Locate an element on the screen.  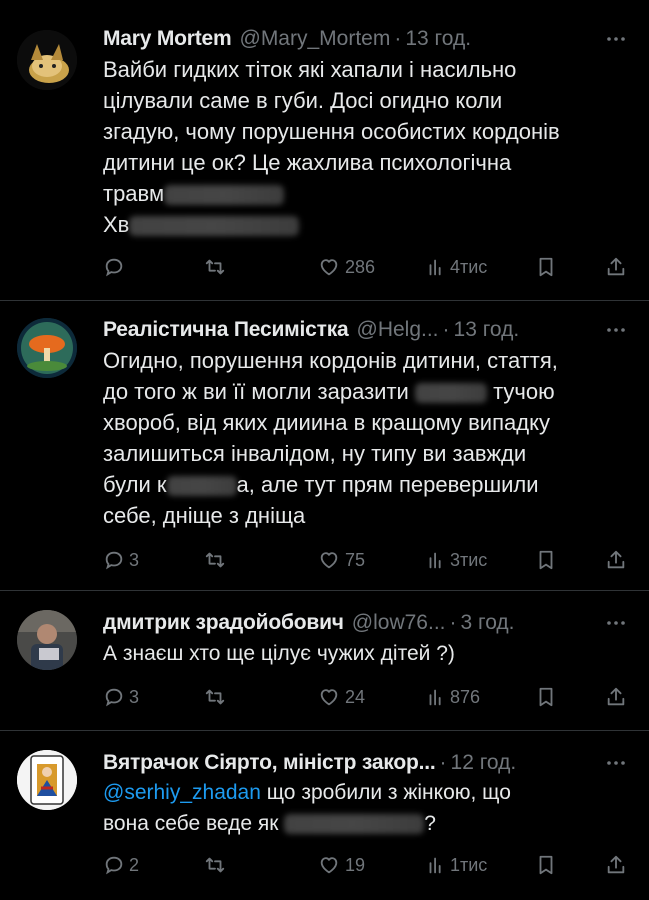
views-button: 3тис is located at coordinates (456, 560).